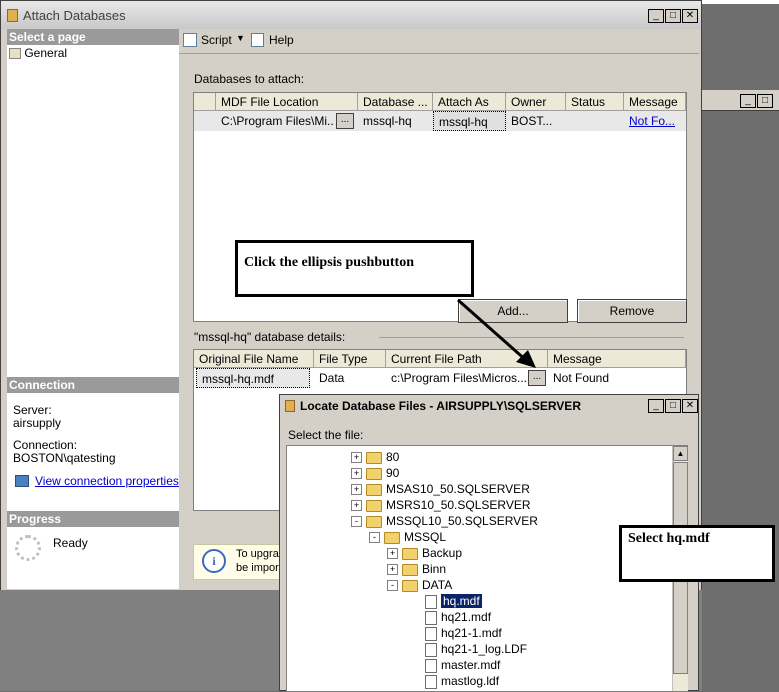 The width and height of the screenshot is (779, 692). Describe the element at coordinates (680, 453) in the screenshot. I see `scroll-up-arrow-icon: ▲` at that location.